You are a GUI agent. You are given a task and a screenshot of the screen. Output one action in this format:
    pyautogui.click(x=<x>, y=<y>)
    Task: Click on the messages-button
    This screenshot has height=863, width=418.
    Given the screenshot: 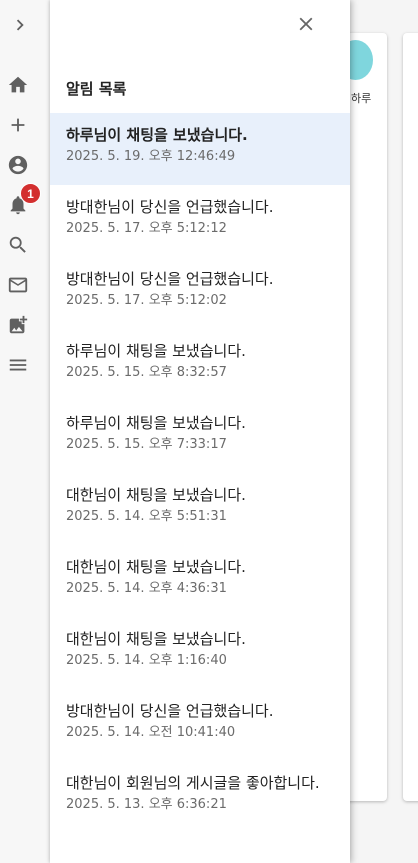 What is the action you would take?
    pyautogui.click(x=18, y=285)
    